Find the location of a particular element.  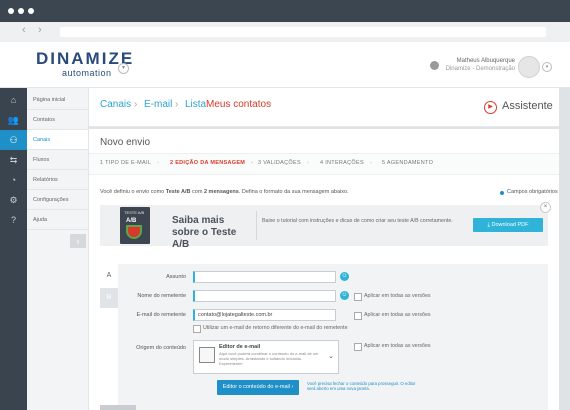

sidebar-item-flows: Fluxos is located at coordinates (57, 160).